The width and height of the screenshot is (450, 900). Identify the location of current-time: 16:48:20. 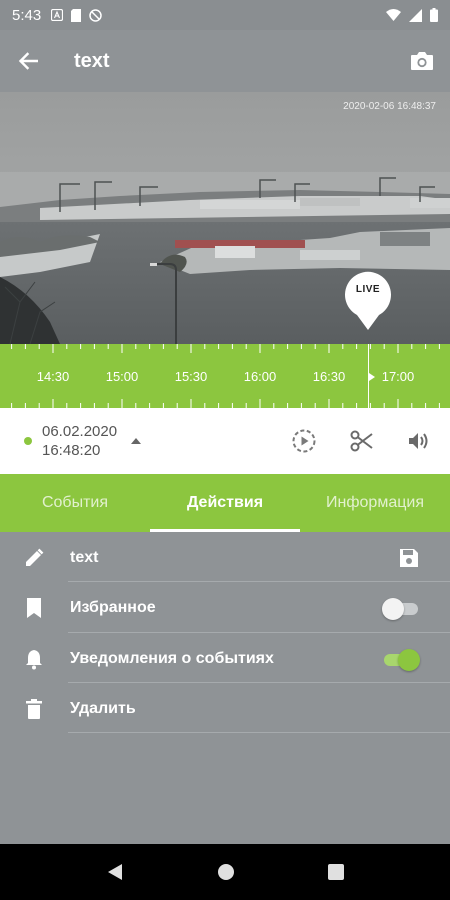
(71, 450).